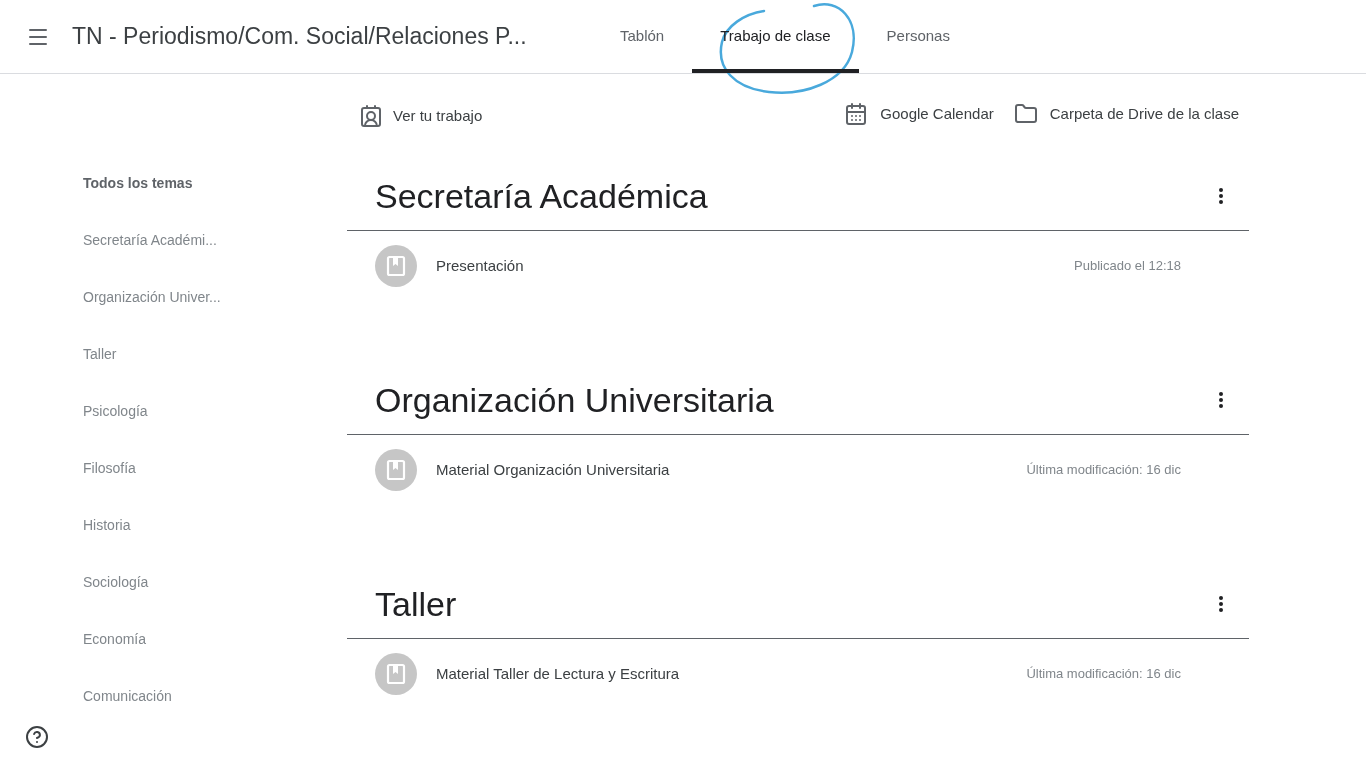  I want to click on material-title: Presentación, so click(480, 265).